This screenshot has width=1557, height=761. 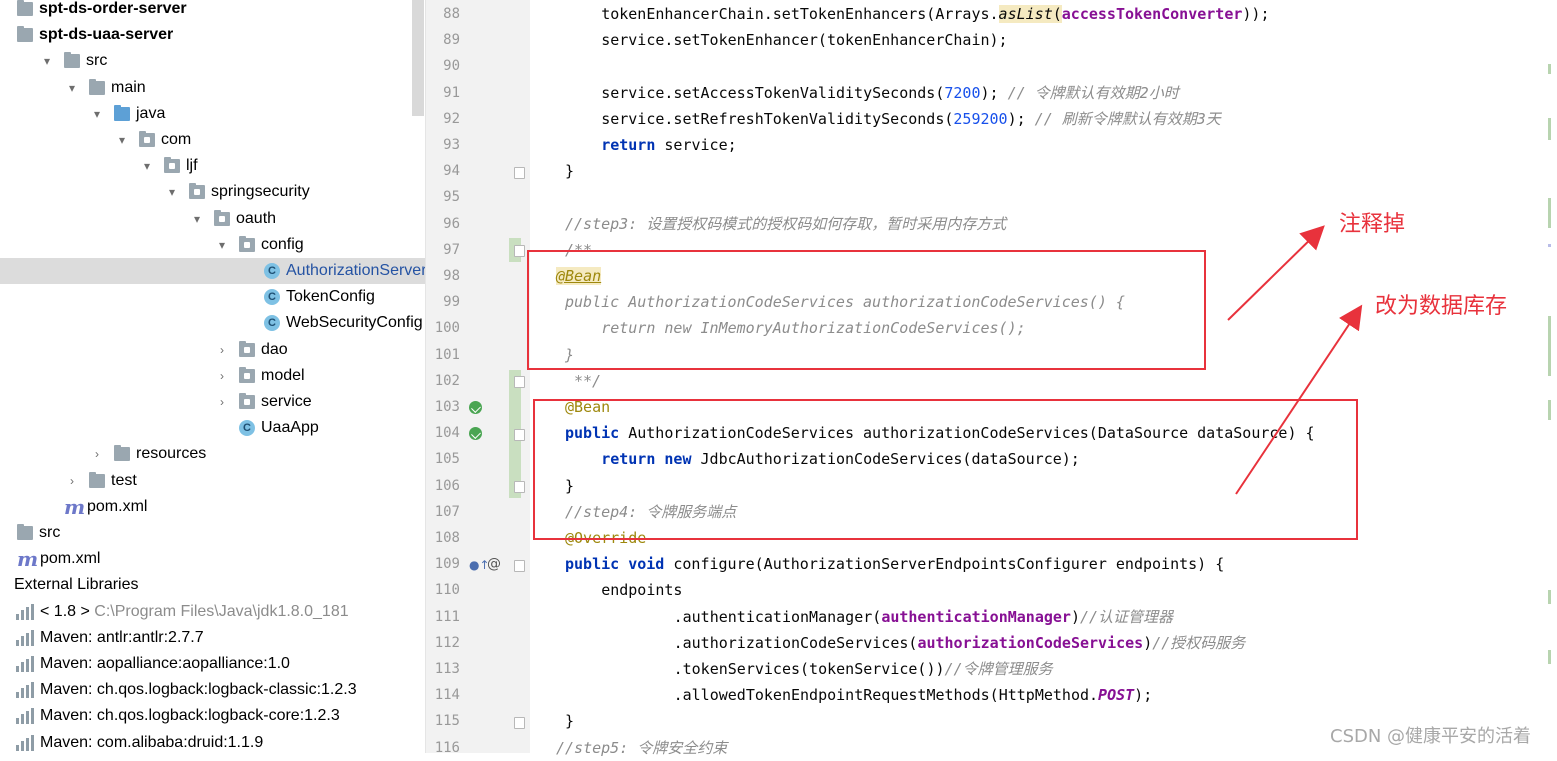 What do you see at coordinates (1299, 399) in the screenshot?
I see `arrow-to-db-note` at bounding box center [1299, 399].